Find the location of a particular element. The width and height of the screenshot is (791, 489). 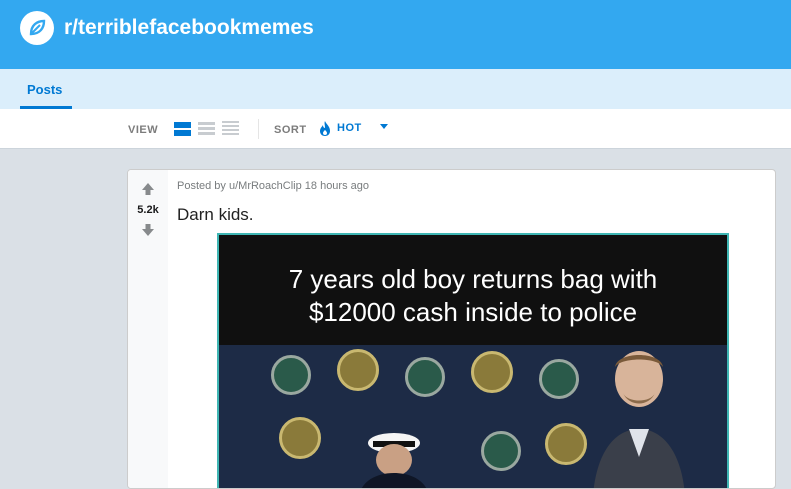

tab-posts: Posts is located at coordinates (46, 89).